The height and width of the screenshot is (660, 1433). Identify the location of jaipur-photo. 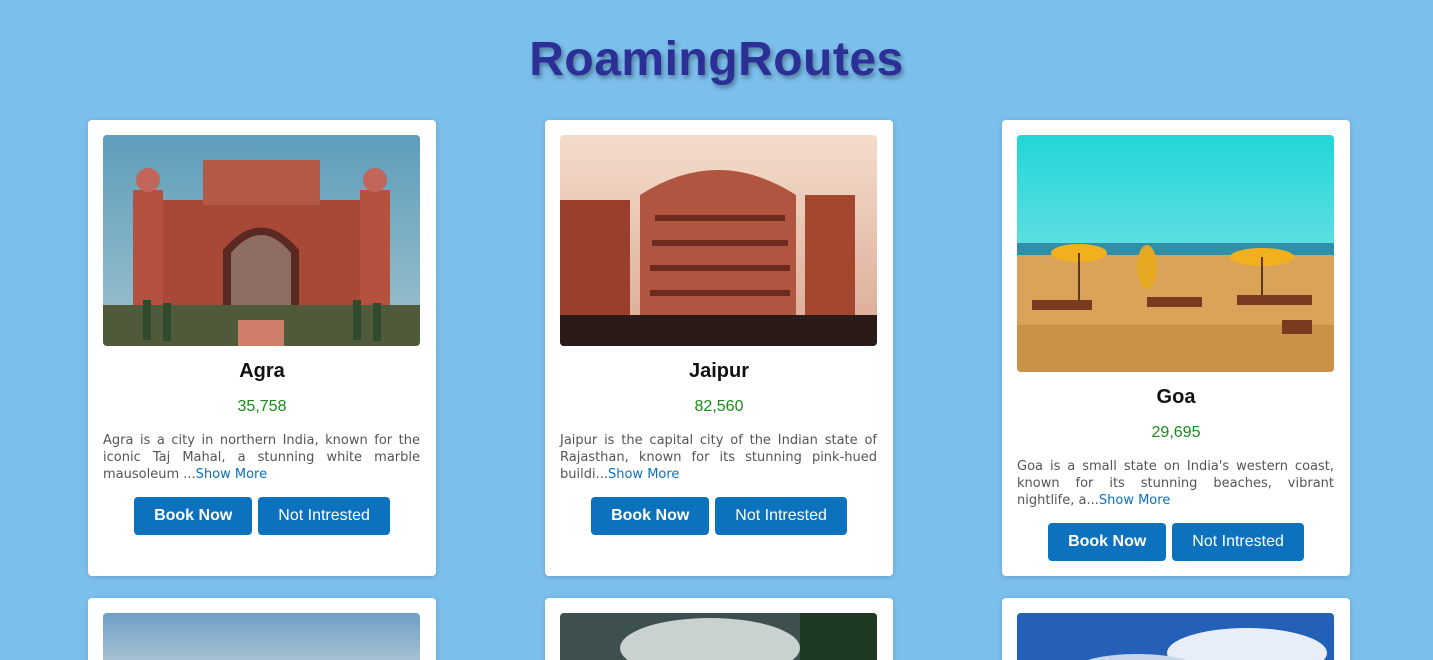
(718, 240).